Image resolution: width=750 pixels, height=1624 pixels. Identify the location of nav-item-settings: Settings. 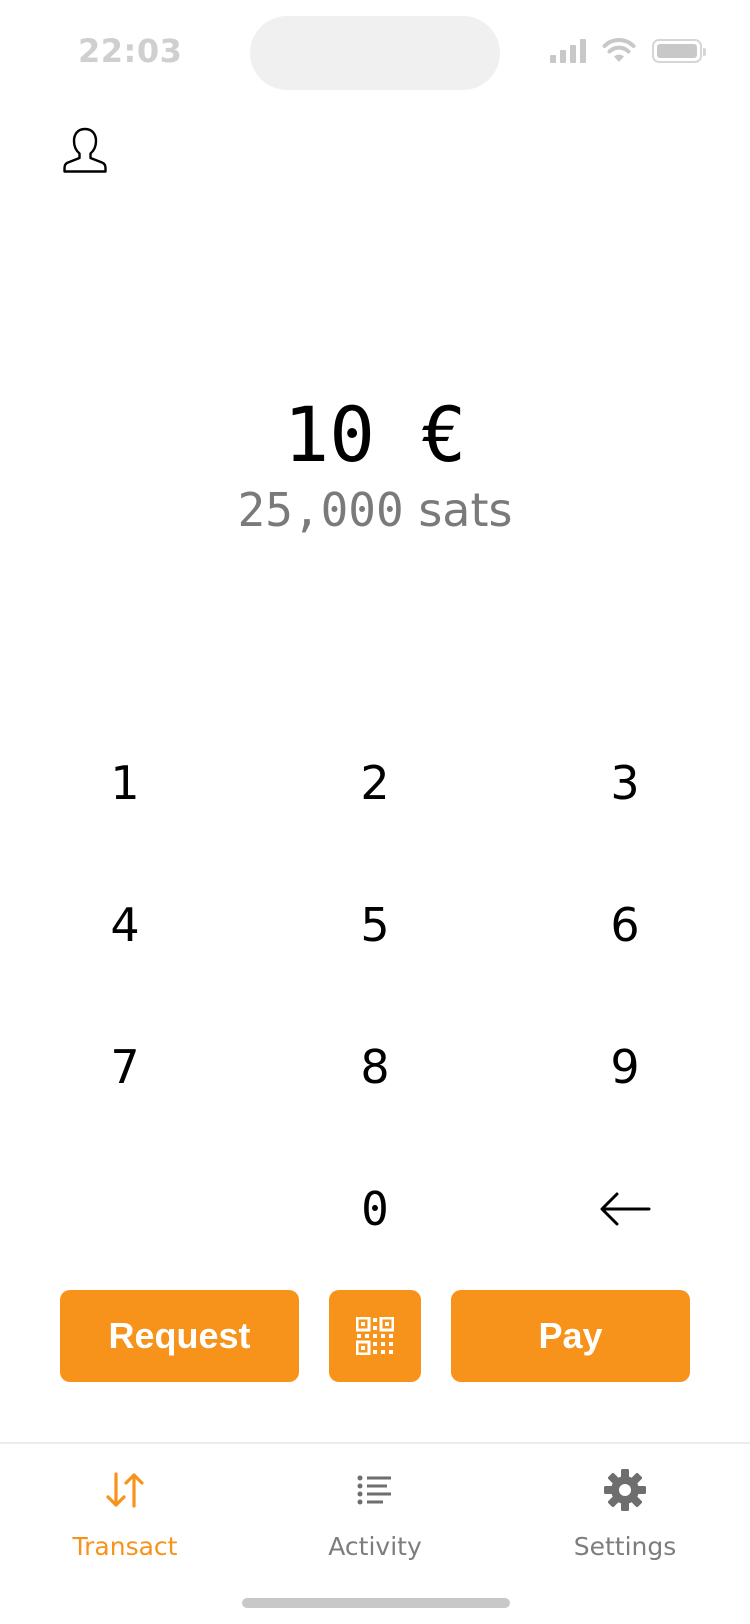
(625, 1509).